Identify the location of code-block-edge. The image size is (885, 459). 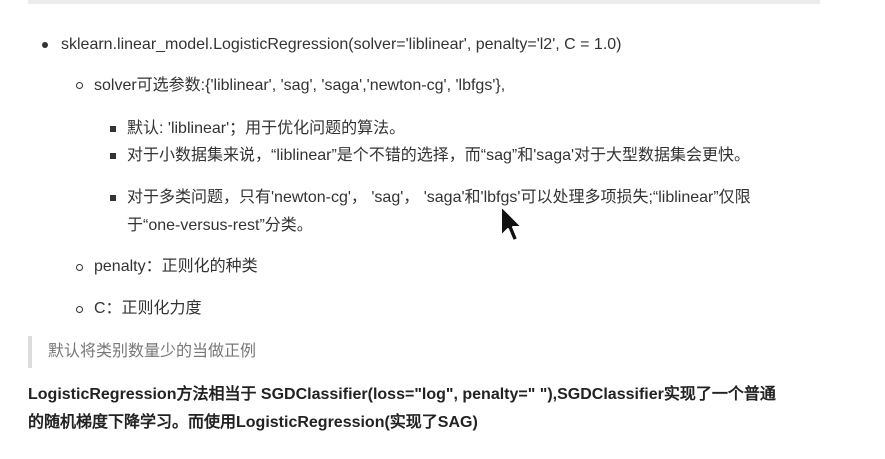
(424, 2).